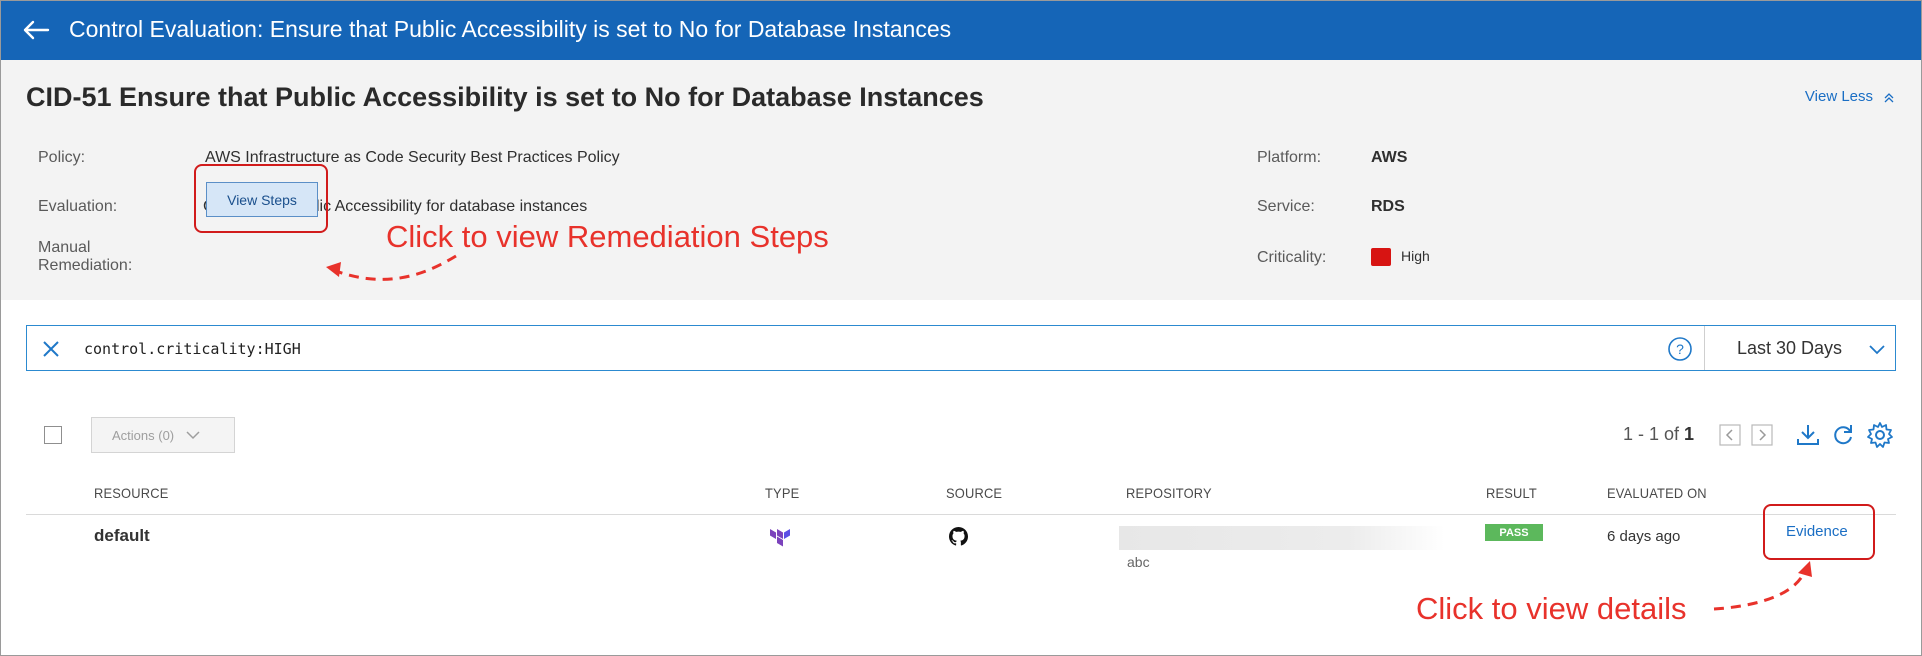 This screenshot has width=1922, height=656. I want to click on clear-search-icon, so click(51, 349).